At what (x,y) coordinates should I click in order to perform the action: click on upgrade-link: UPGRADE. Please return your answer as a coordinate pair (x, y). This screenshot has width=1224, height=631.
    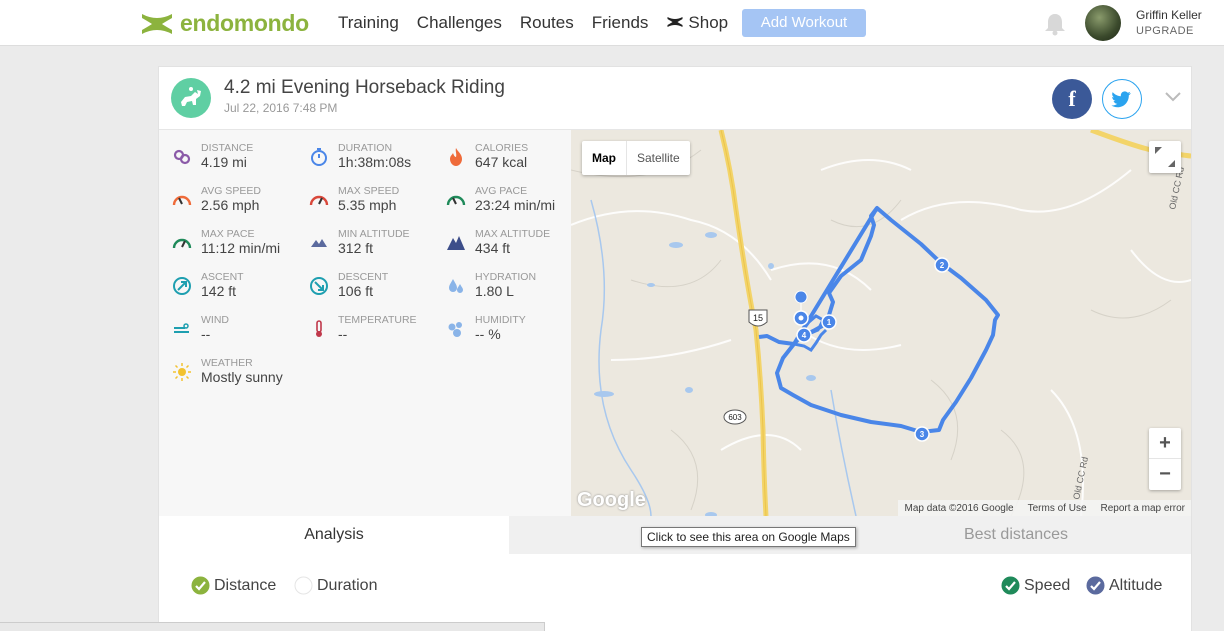
    Looking at the image, I should click on (1165, 31).